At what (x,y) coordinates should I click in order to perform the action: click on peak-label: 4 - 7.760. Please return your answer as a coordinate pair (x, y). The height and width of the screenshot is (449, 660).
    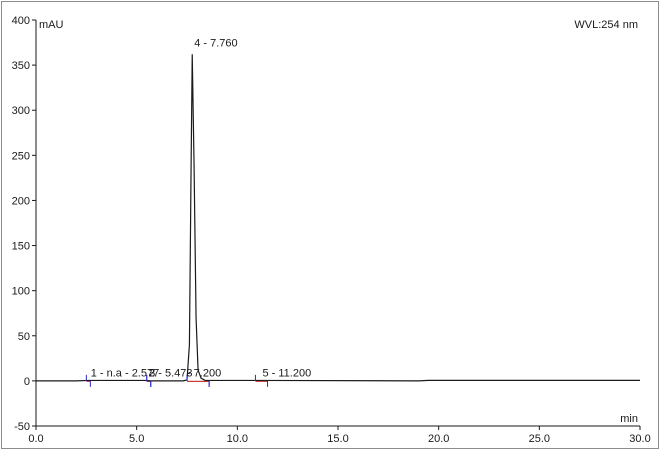
    Looking at the image, I should click on (215, 43).